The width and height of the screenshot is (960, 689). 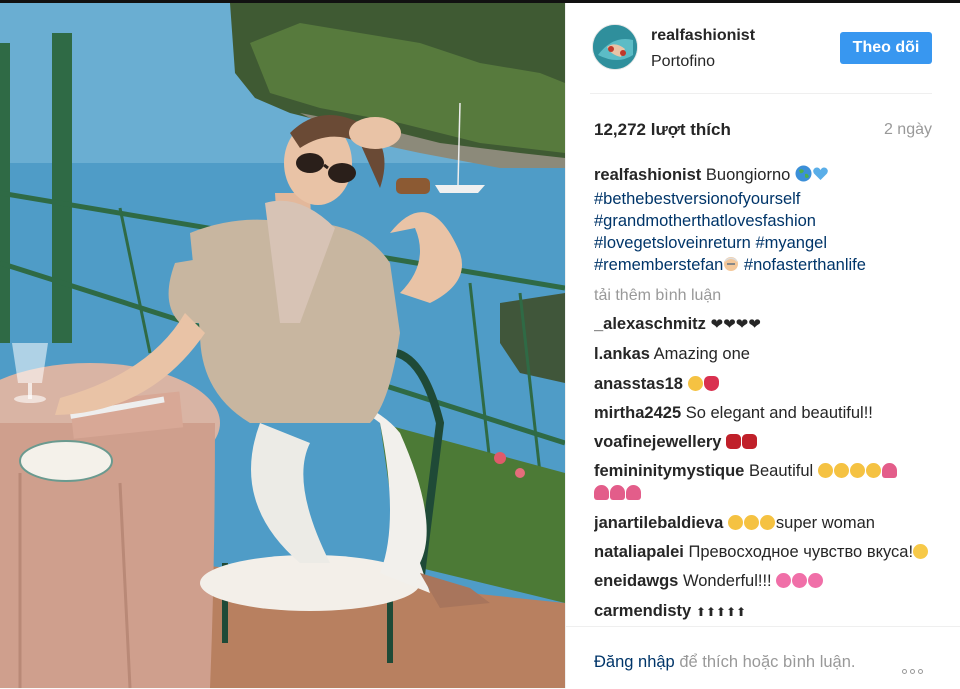 What do you see at coordinates (765, 662) in the screenshot?
I see `login-prompt-text: để thích hoặc bình luận.` at bounding box center [765, 662].